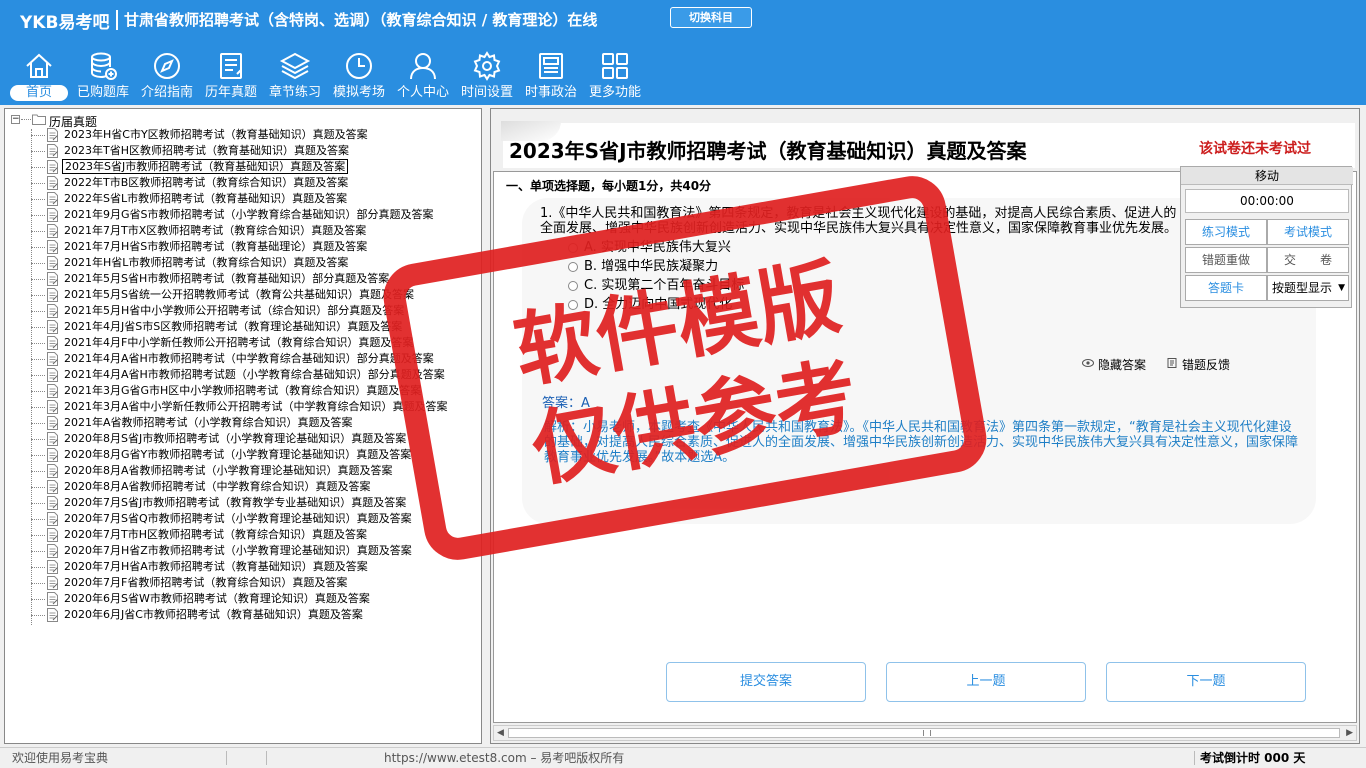 This screenshot has height=768, width=1366. I want to click on nav-label: 模拟考场, so click(358, 92).